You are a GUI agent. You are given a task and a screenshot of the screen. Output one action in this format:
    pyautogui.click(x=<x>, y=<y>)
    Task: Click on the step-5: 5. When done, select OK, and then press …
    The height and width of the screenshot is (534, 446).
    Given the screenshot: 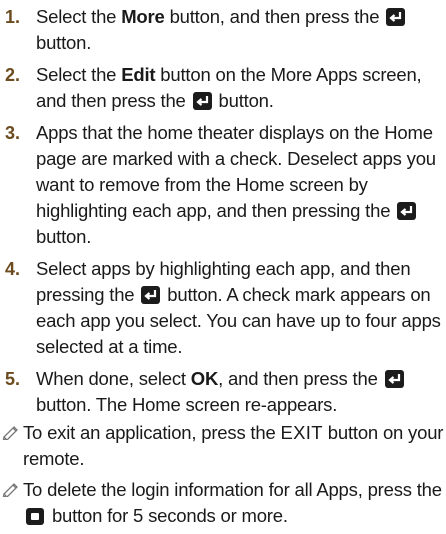 What is the action you would take?
    pyautogui.click(x=223, y=392)
    